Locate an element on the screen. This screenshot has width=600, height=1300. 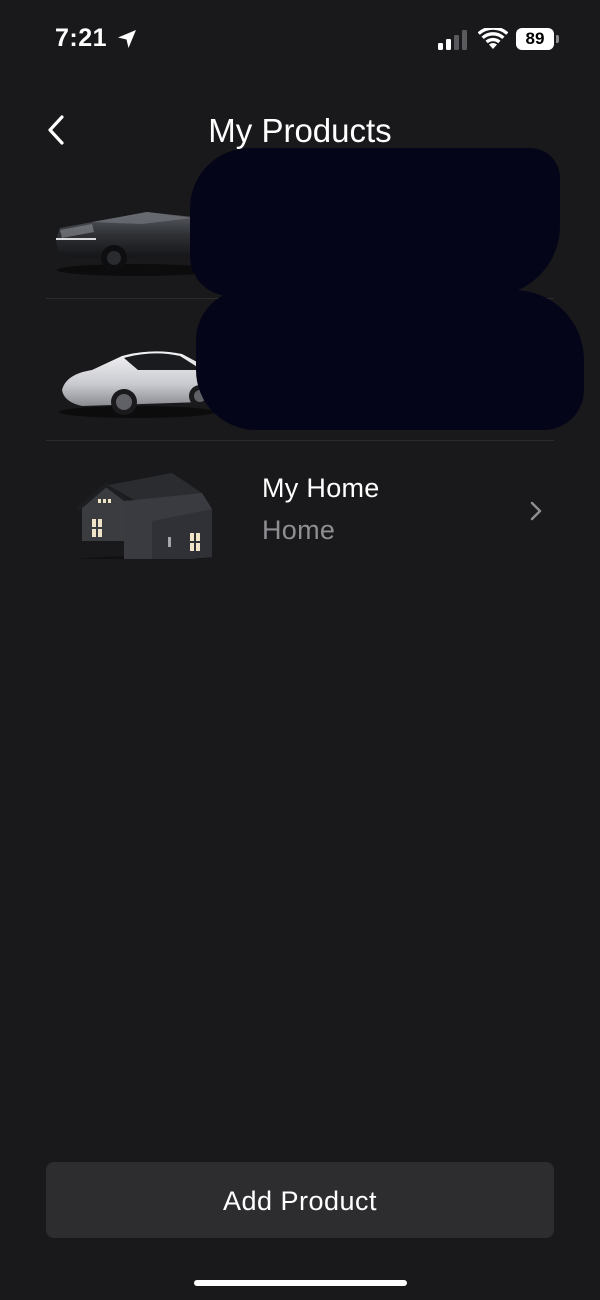
product-row-my-home: My Home Home is located at coordinates (300, 511).